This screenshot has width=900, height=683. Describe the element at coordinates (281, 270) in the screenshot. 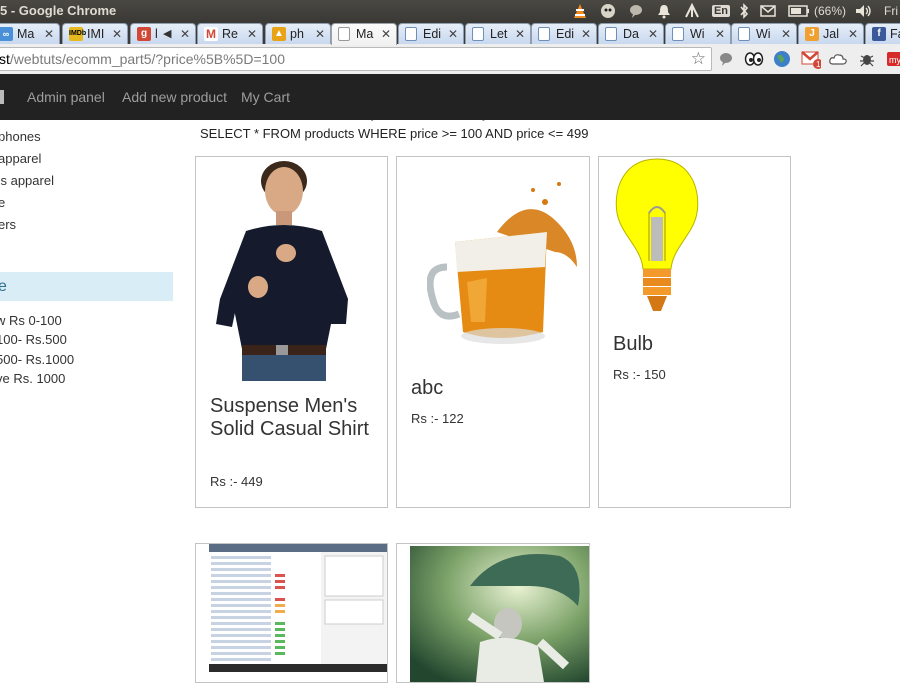

I see `product-image-shirt` at that location.